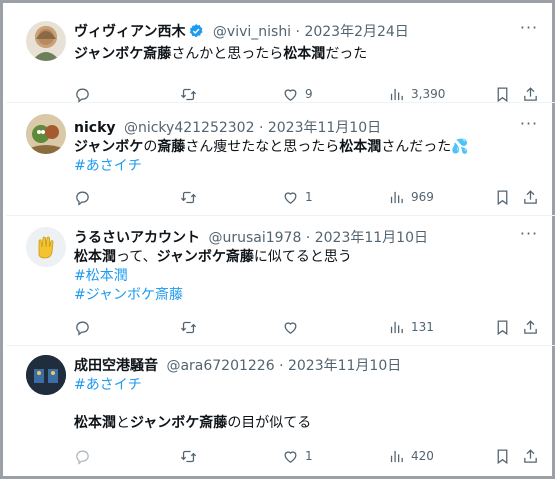 The width and height of the screenshot is (555, 479). I want to click on tweet-text-line, so click(304, 404).